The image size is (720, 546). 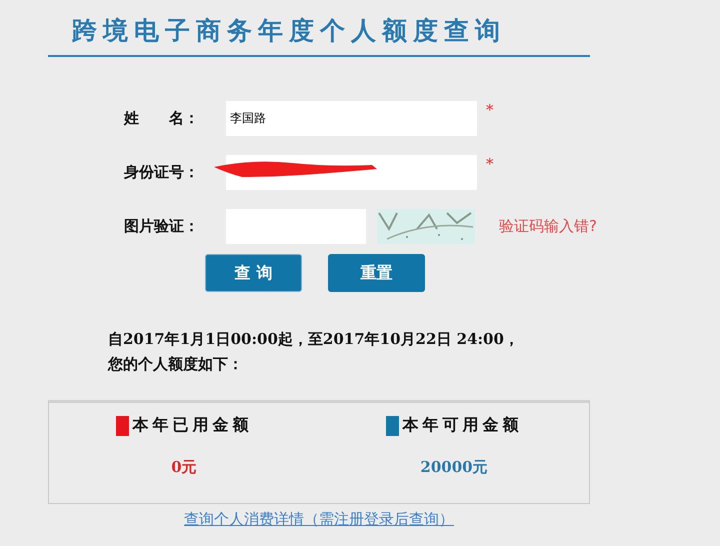 What do you see at coordinates (548, 226) in the screenshot?
I see `captcha-error-link: 验证码输入错?` at bounding box center [548, 226].